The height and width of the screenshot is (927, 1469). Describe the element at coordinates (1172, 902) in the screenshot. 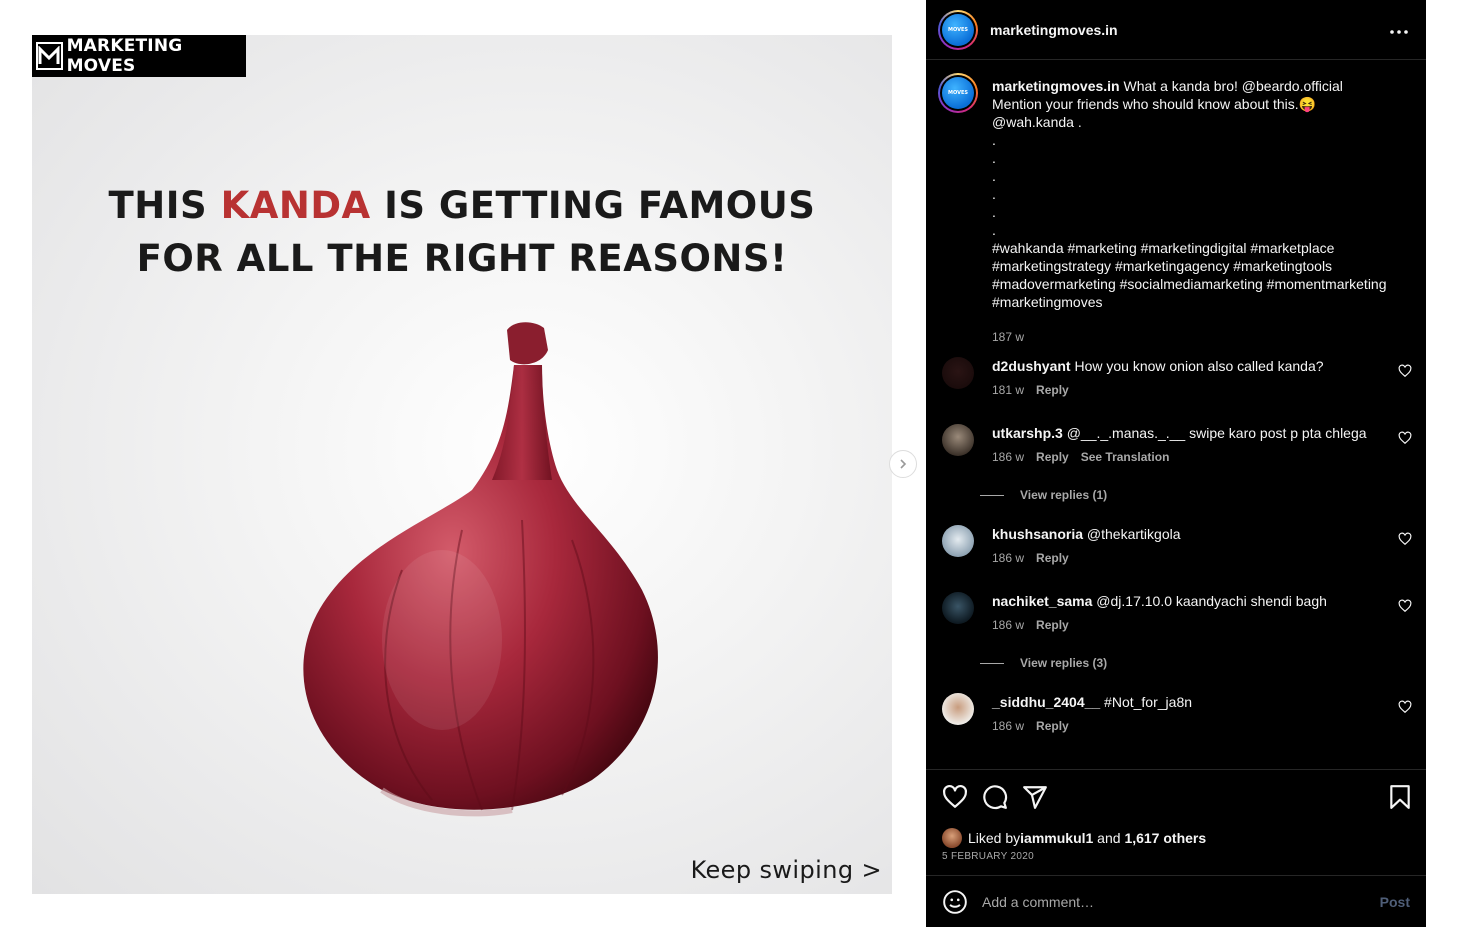

I see `comment-input` at that location.